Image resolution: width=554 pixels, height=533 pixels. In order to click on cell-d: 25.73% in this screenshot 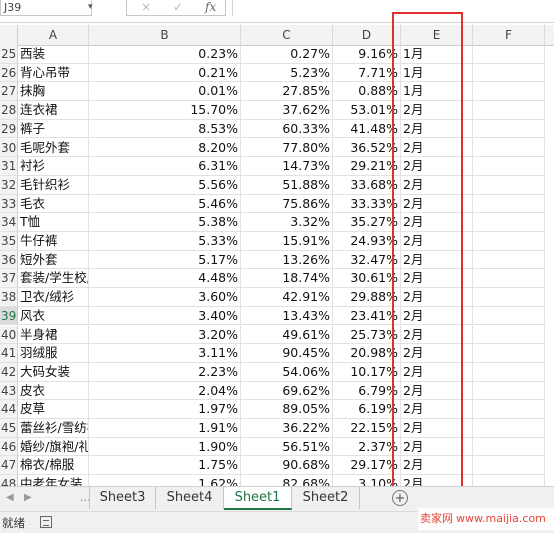, I will do `click(367, 335)`.